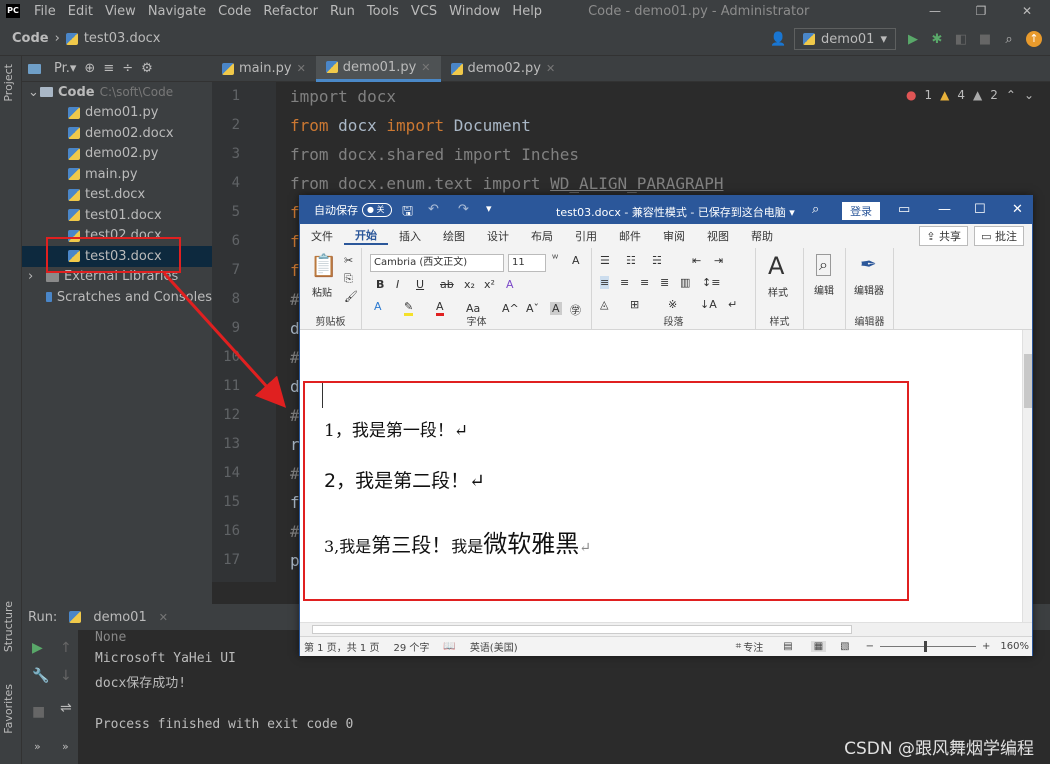 The width and height of the screenshot is (1050, 764). What do you see at coordinates (66, 676) in the screenshot?
I see `arrow-down-icon: ↓` at bounding box center [66, 676].